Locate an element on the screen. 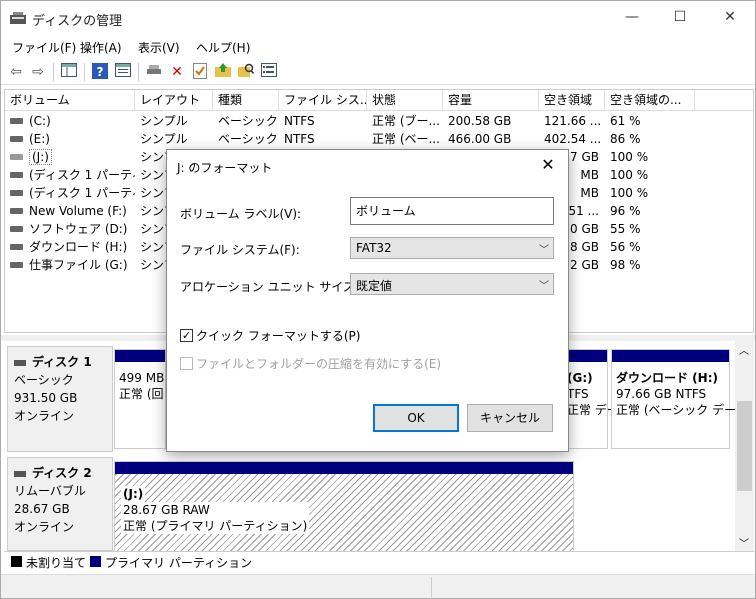 Image resolution: width=756 pixels, height=599 pixels. close-button: ✕ is located at coordinates (730, 17).